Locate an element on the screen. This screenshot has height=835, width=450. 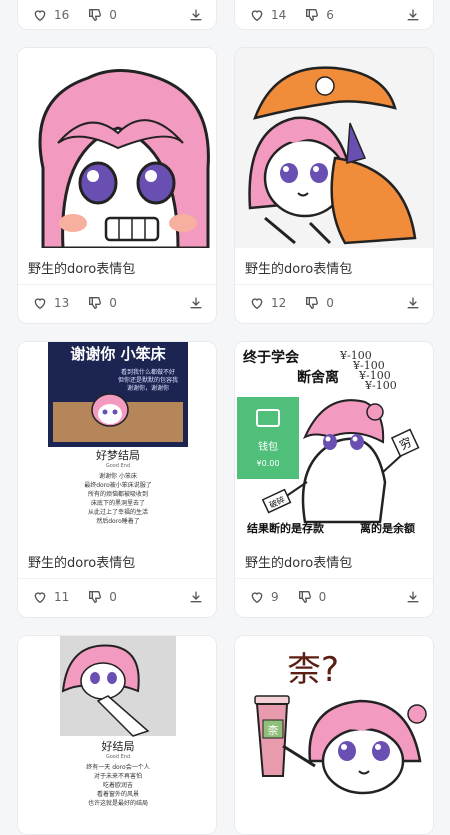
card4-wallet-amount: ¥0.00 is located at coordinates (268, 463).